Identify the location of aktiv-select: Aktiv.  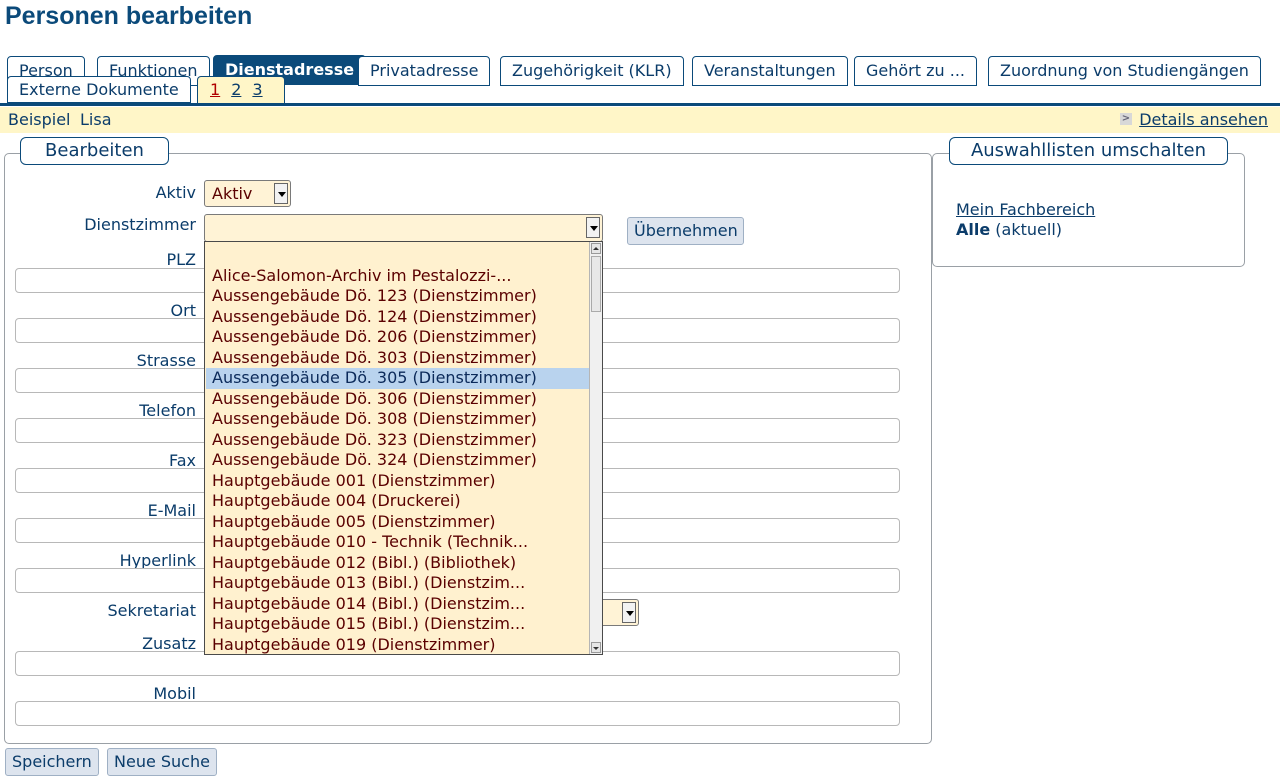
(247, 193).